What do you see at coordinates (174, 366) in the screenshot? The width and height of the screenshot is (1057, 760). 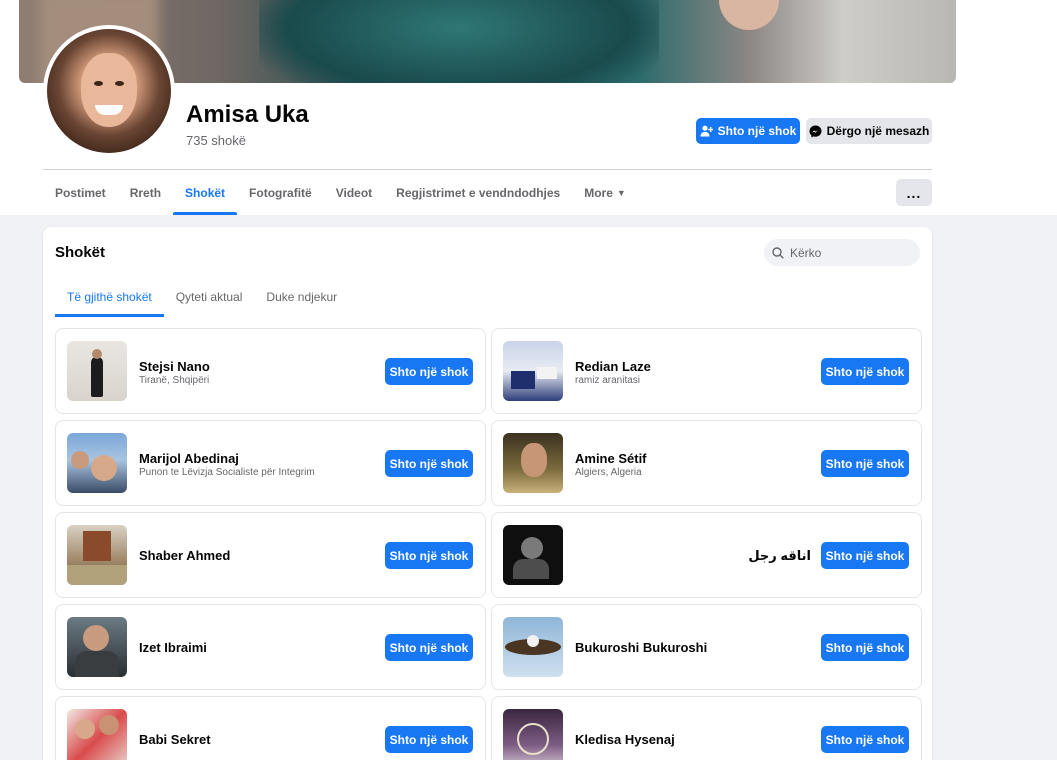 I see `friend-name: Stejsi Nano` at bounding box center [174, 366].